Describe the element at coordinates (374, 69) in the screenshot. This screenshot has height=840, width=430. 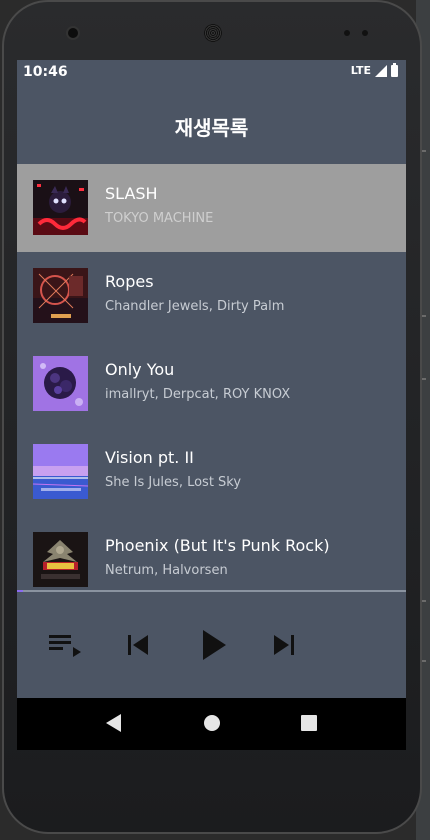
I see `status-indicators: LTE` at that location.